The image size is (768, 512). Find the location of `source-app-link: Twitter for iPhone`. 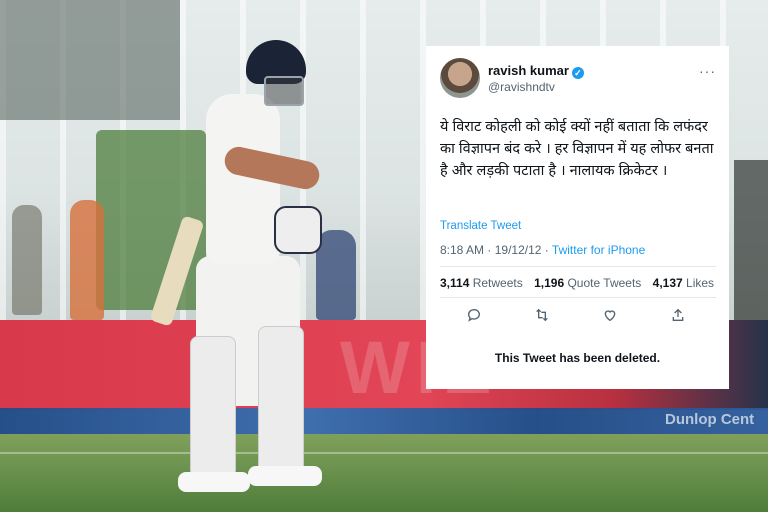

source-app-link: Twitter for iPhone is located at coordinates (598, 250).